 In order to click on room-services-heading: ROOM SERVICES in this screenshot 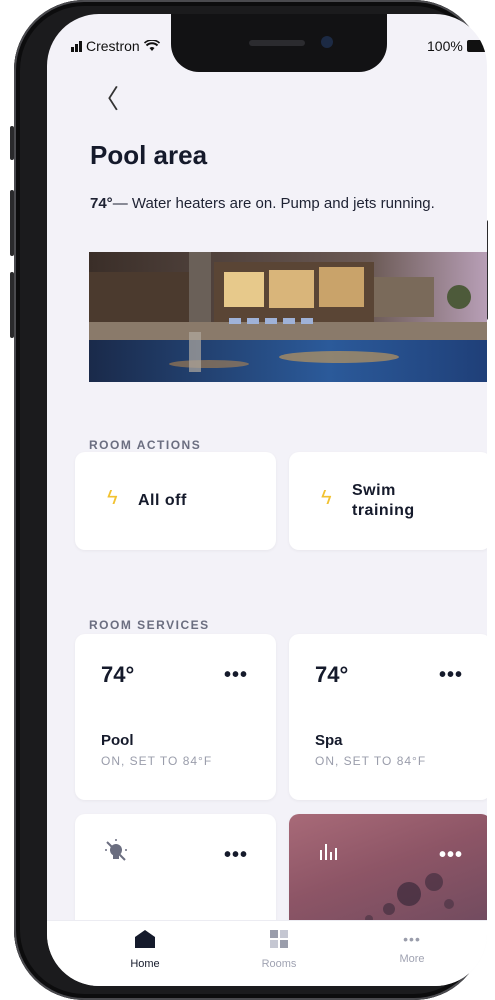, I will do `click(149, 625)`.